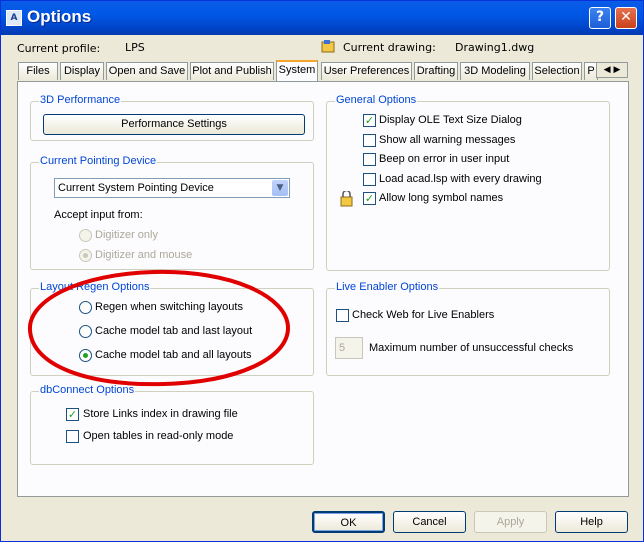  What do you see at coordinates (369, 198) in the screenshot?
I see `long-symbol-names-checkbox: ✓` at bounding box center [369, 198].